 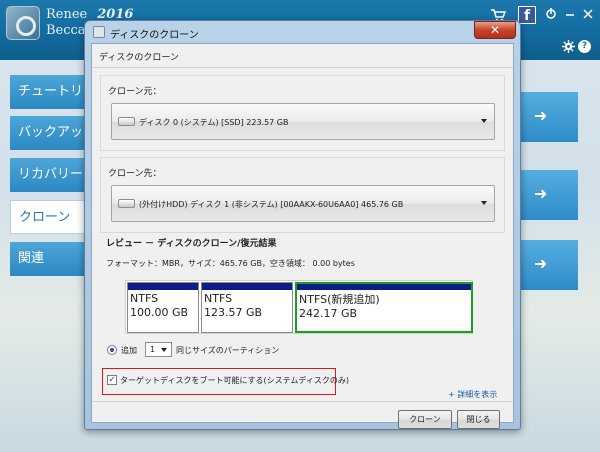 I want to click on help-icon: ?, so click(x=584, y=46).